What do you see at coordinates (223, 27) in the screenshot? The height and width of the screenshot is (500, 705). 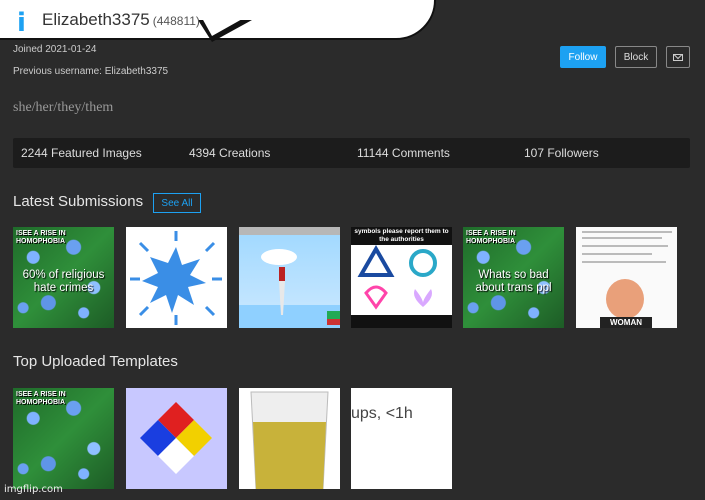 I see `speech-bubble-tail-fill` at bounding box center [223, 27].